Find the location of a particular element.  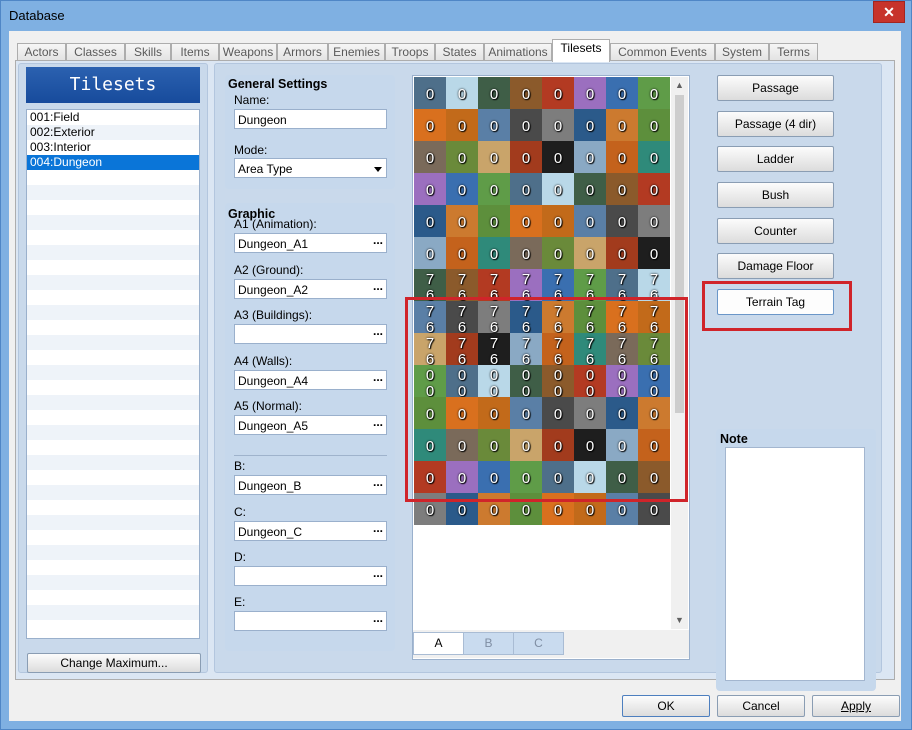

tab-enemies: Enemies is located at coordinates (356, 52).